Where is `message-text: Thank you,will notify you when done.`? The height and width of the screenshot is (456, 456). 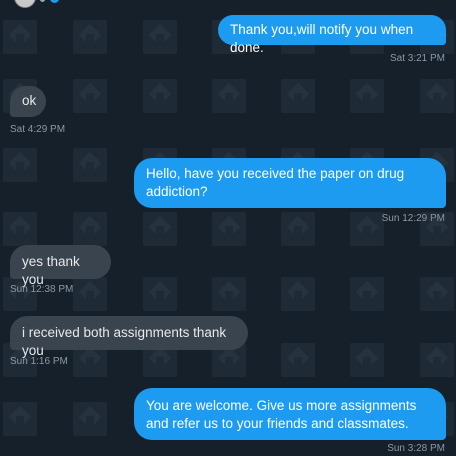
message-text: Thank you,will notify you when done. is located at coordinates (332, 35).